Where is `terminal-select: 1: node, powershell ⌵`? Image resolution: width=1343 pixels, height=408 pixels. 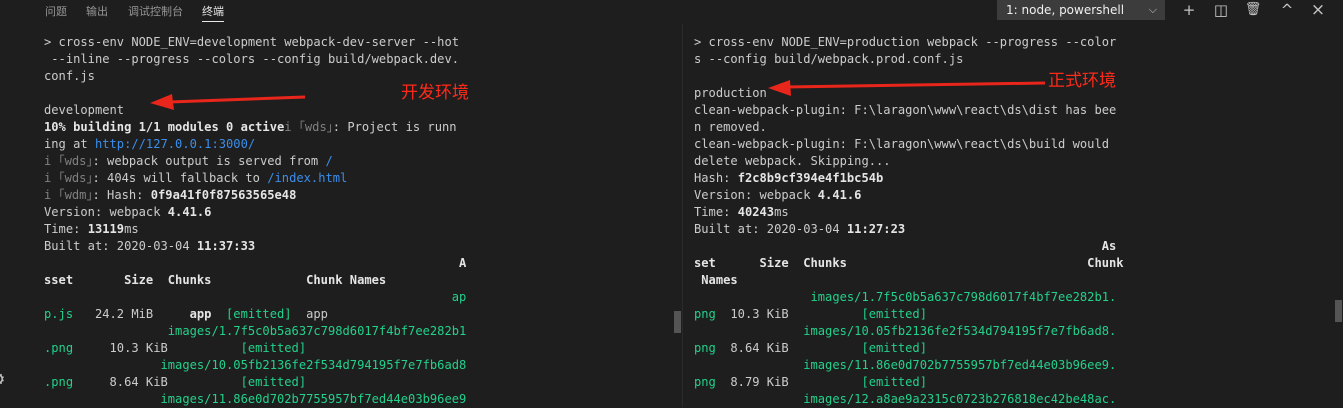
terminal-select: 1: node, powershell ⌵ is located at coordinates (1081, 10).